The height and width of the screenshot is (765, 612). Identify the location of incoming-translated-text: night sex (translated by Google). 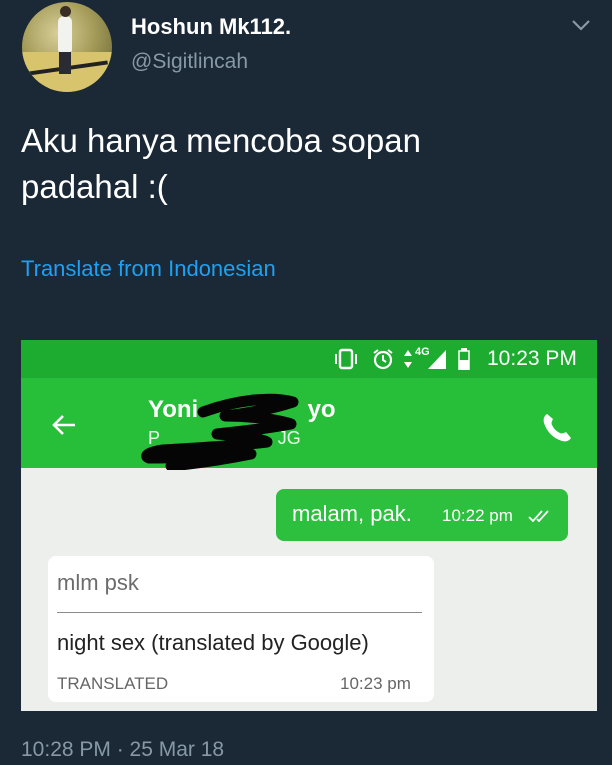
(213, 642).